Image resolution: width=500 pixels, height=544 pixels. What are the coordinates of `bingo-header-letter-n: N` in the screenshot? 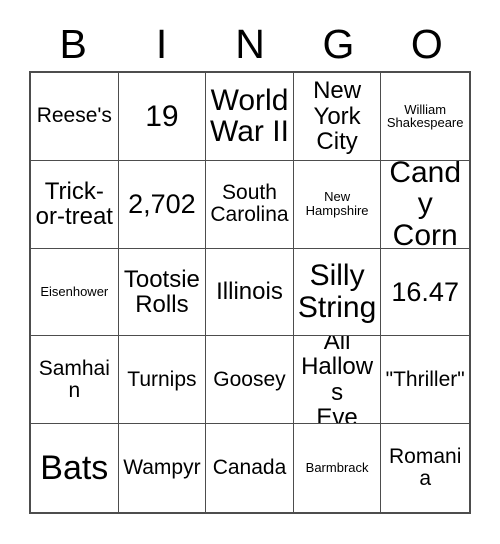 It's located at (250, 43).